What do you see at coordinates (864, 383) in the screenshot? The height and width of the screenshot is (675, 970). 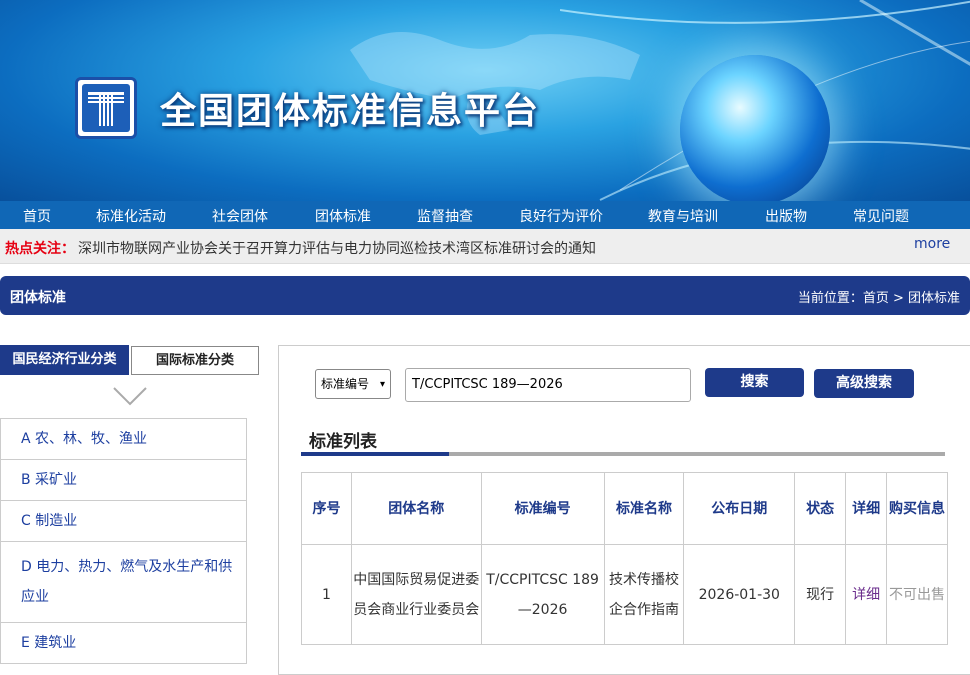 I see `advanced-search-button: 高级搜索` at bounding box center [864, 383].